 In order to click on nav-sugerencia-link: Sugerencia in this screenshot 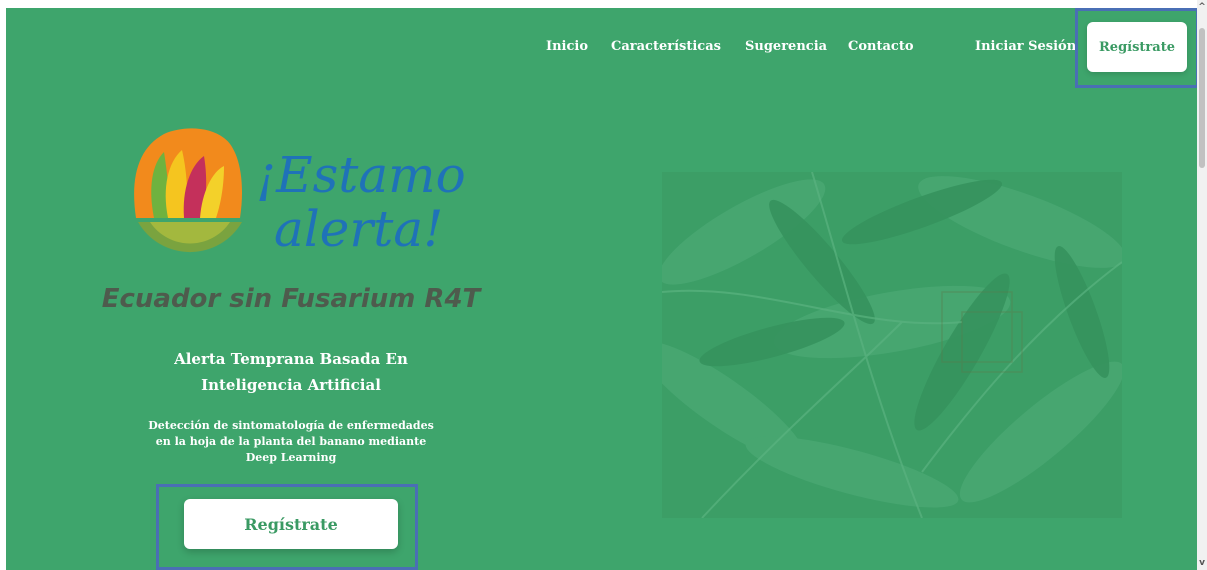, I will do `click(786, 47)`.